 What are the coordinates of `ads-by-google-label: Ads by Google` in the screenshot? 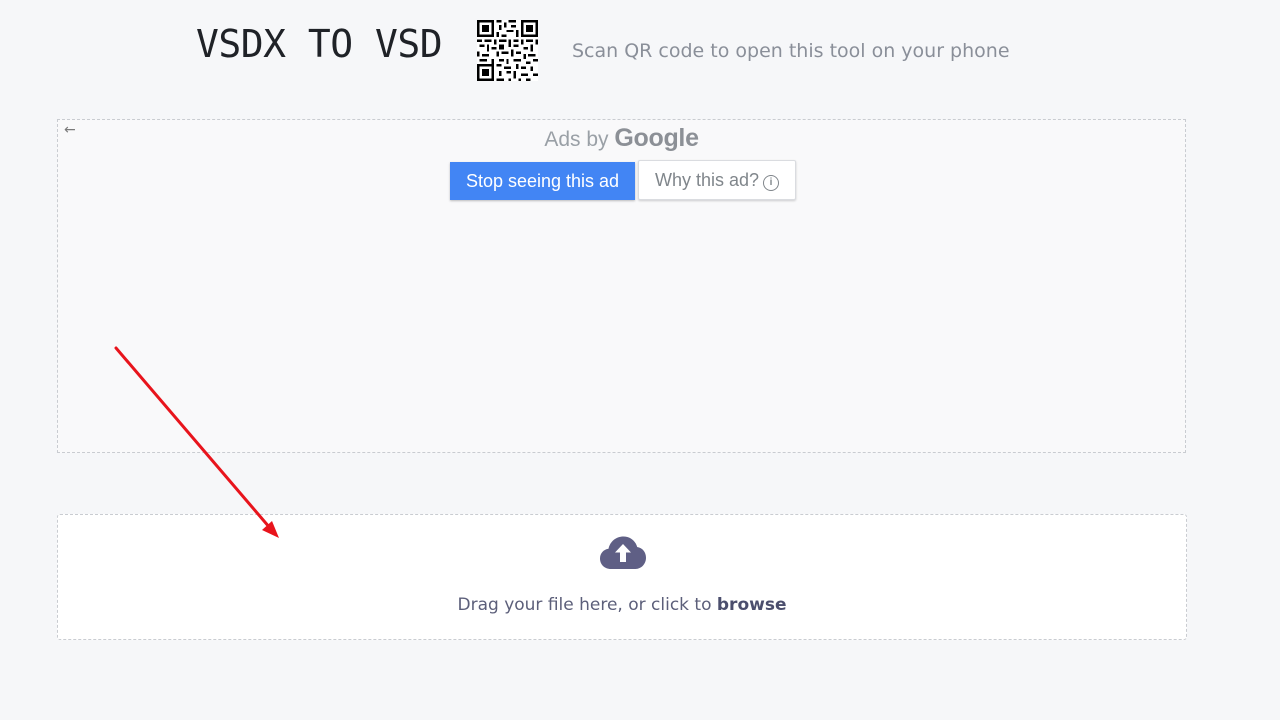 It's located at (621, 138).